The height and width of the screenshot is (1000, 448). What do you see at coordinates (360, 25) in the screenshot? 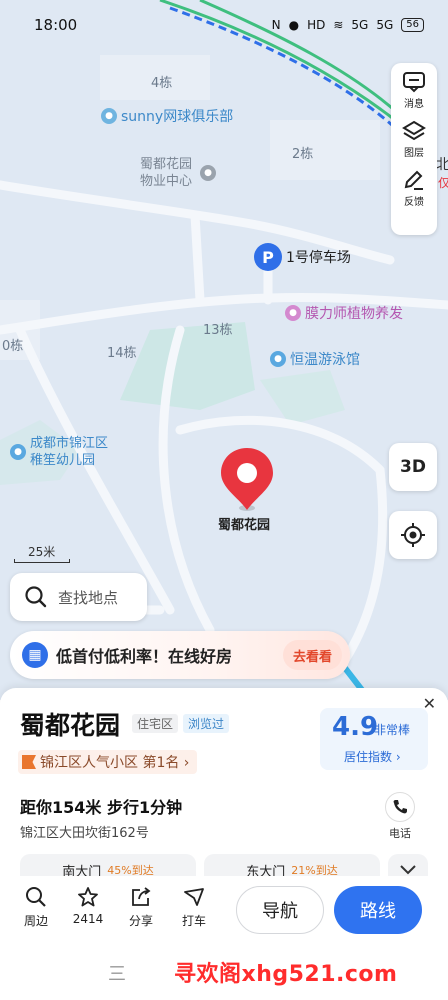
I see `signal-icon-1: 5G` at bounding box center [360, 25].